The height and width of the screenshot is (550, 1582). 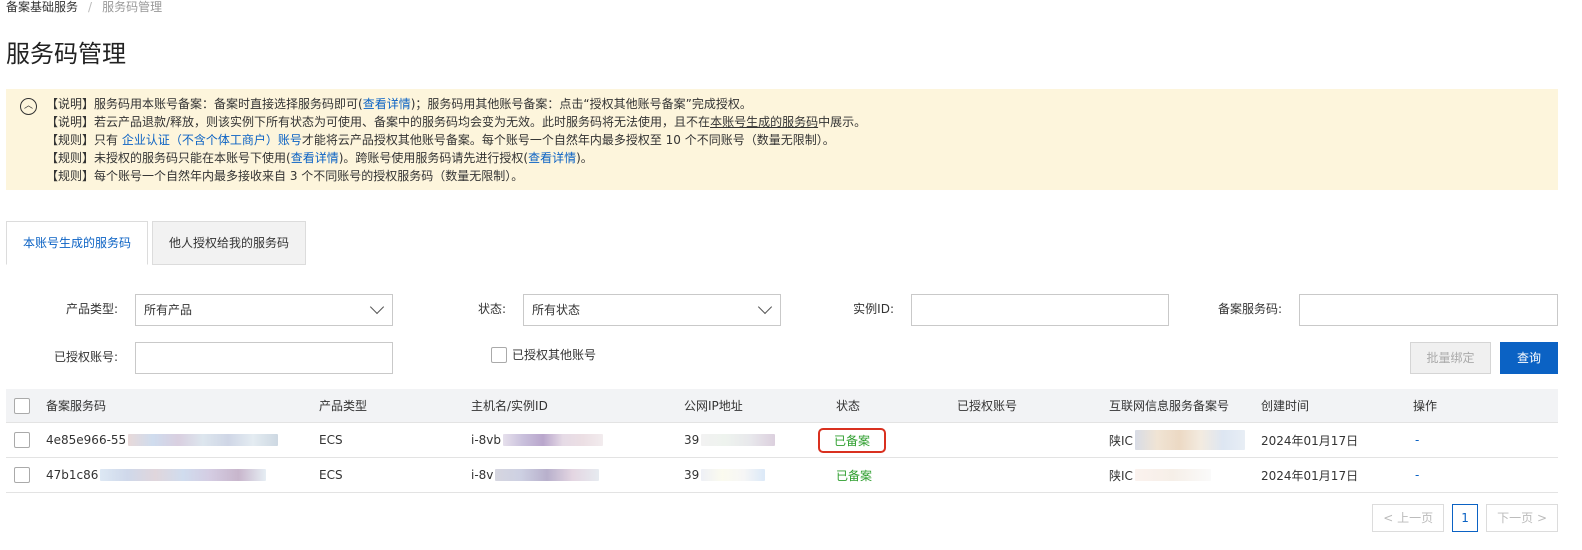 I want to click on prev-page-button: < 上一页, so click(x=1408, y=518).